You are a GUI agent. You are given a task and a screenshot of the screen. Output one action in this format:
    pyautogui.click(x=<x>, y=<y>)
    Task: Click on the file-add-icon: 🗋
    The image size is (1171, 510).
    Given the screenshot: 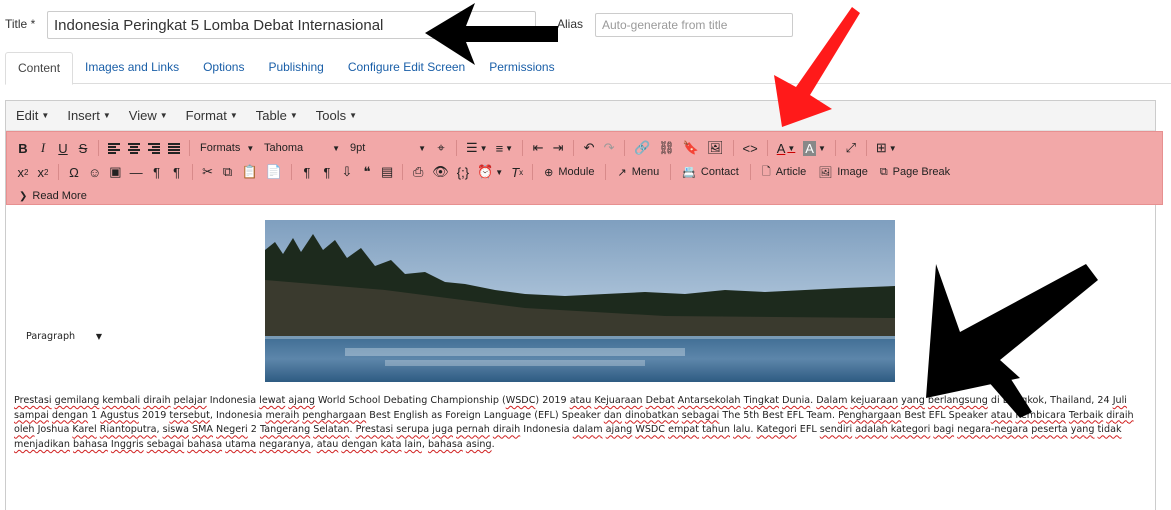 What is the action you would take?
    pyautogui.click(x=766, y=171)
    